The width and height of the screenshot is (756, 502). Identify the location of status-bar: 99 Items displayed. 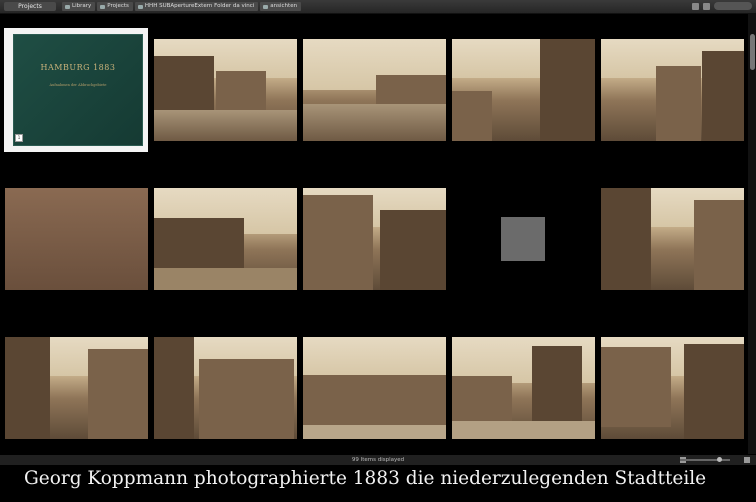
(378, 460).